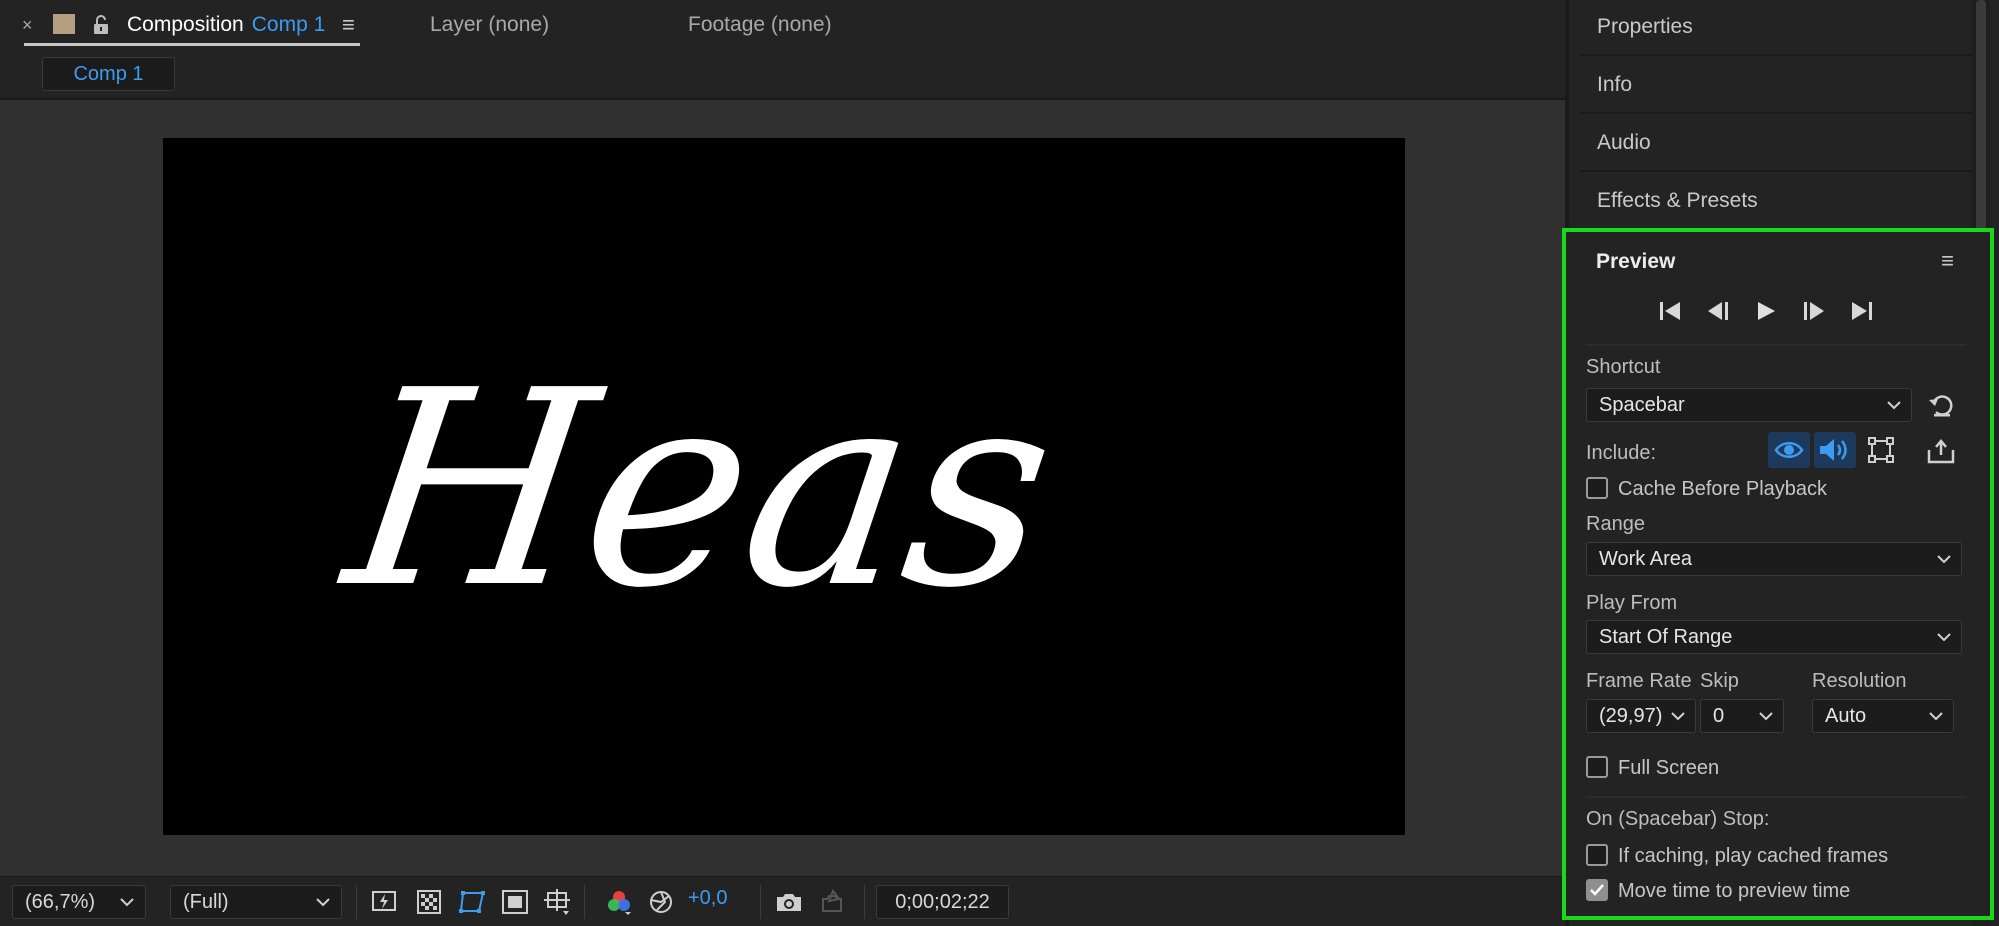 This screenshot has width=1999, height=926. Describe the element at coordinates (1669, 768) in the screenshot. I see `full-screen-label: Full Screen` at that location.